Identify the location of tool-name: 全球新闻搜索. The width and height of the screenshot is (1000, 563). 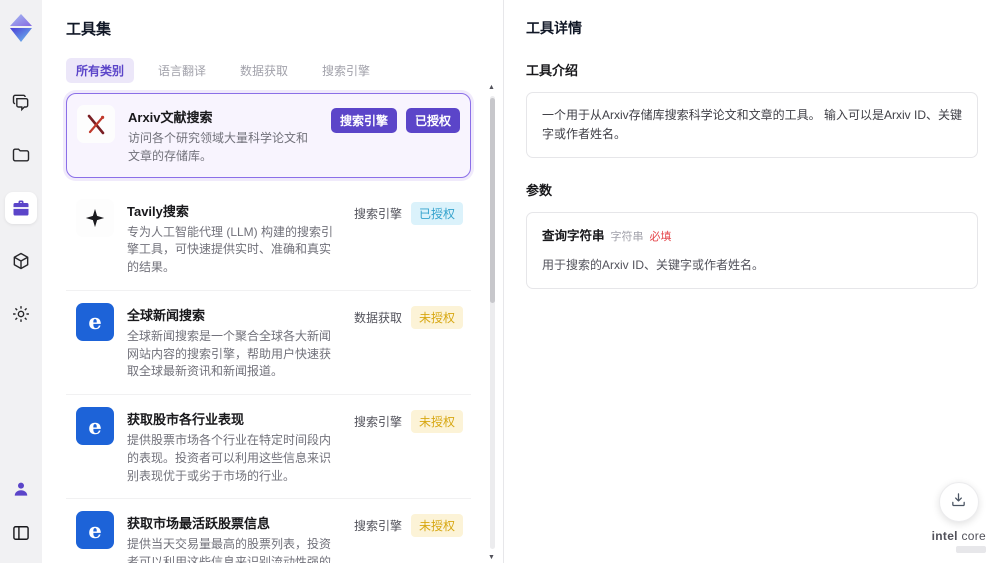
(166, 315).